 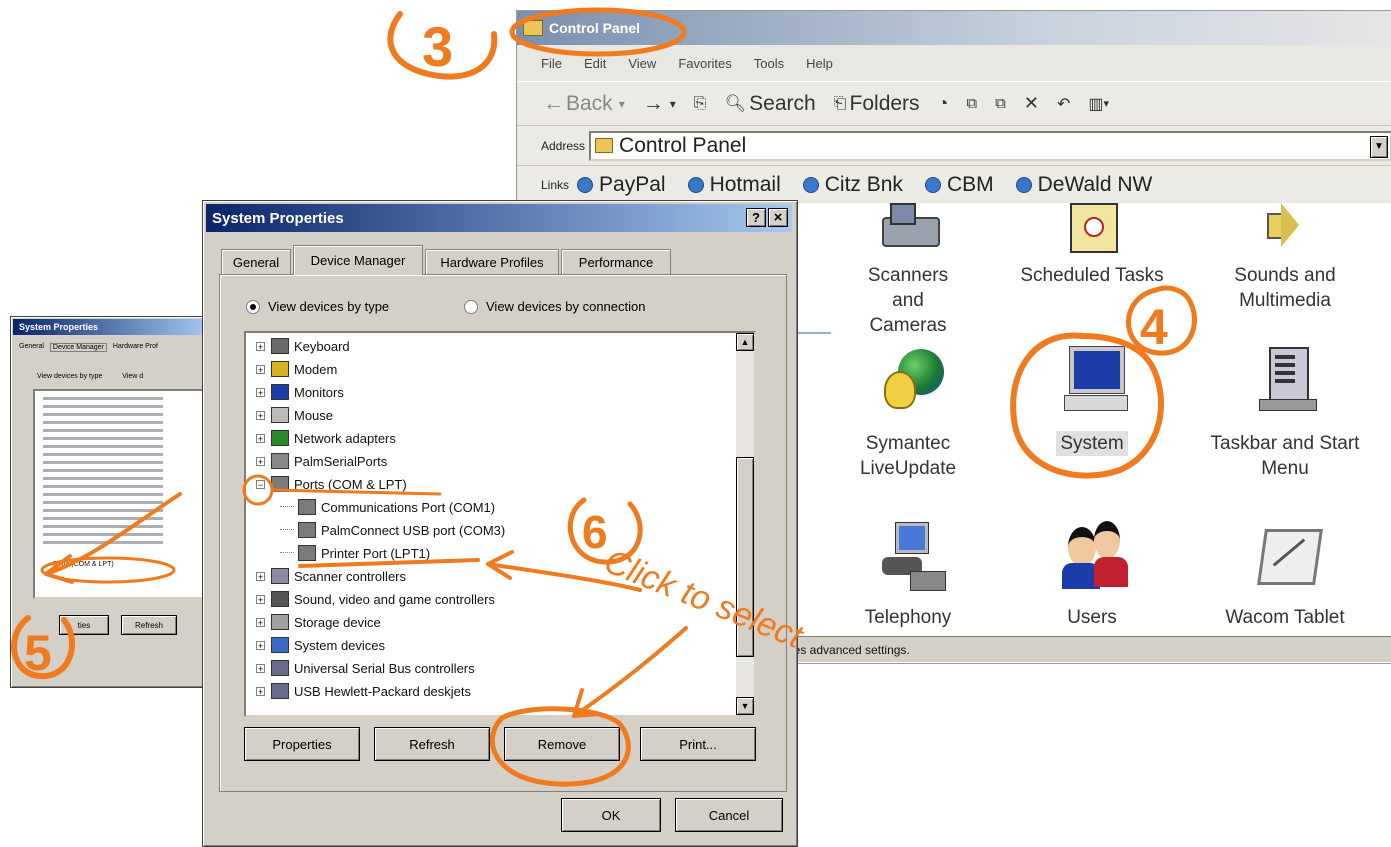 What do you see at coordinates (317, 306) in the screenshot?
I see `radio-by-type: View devices by type` at bounding box center [317, 306].